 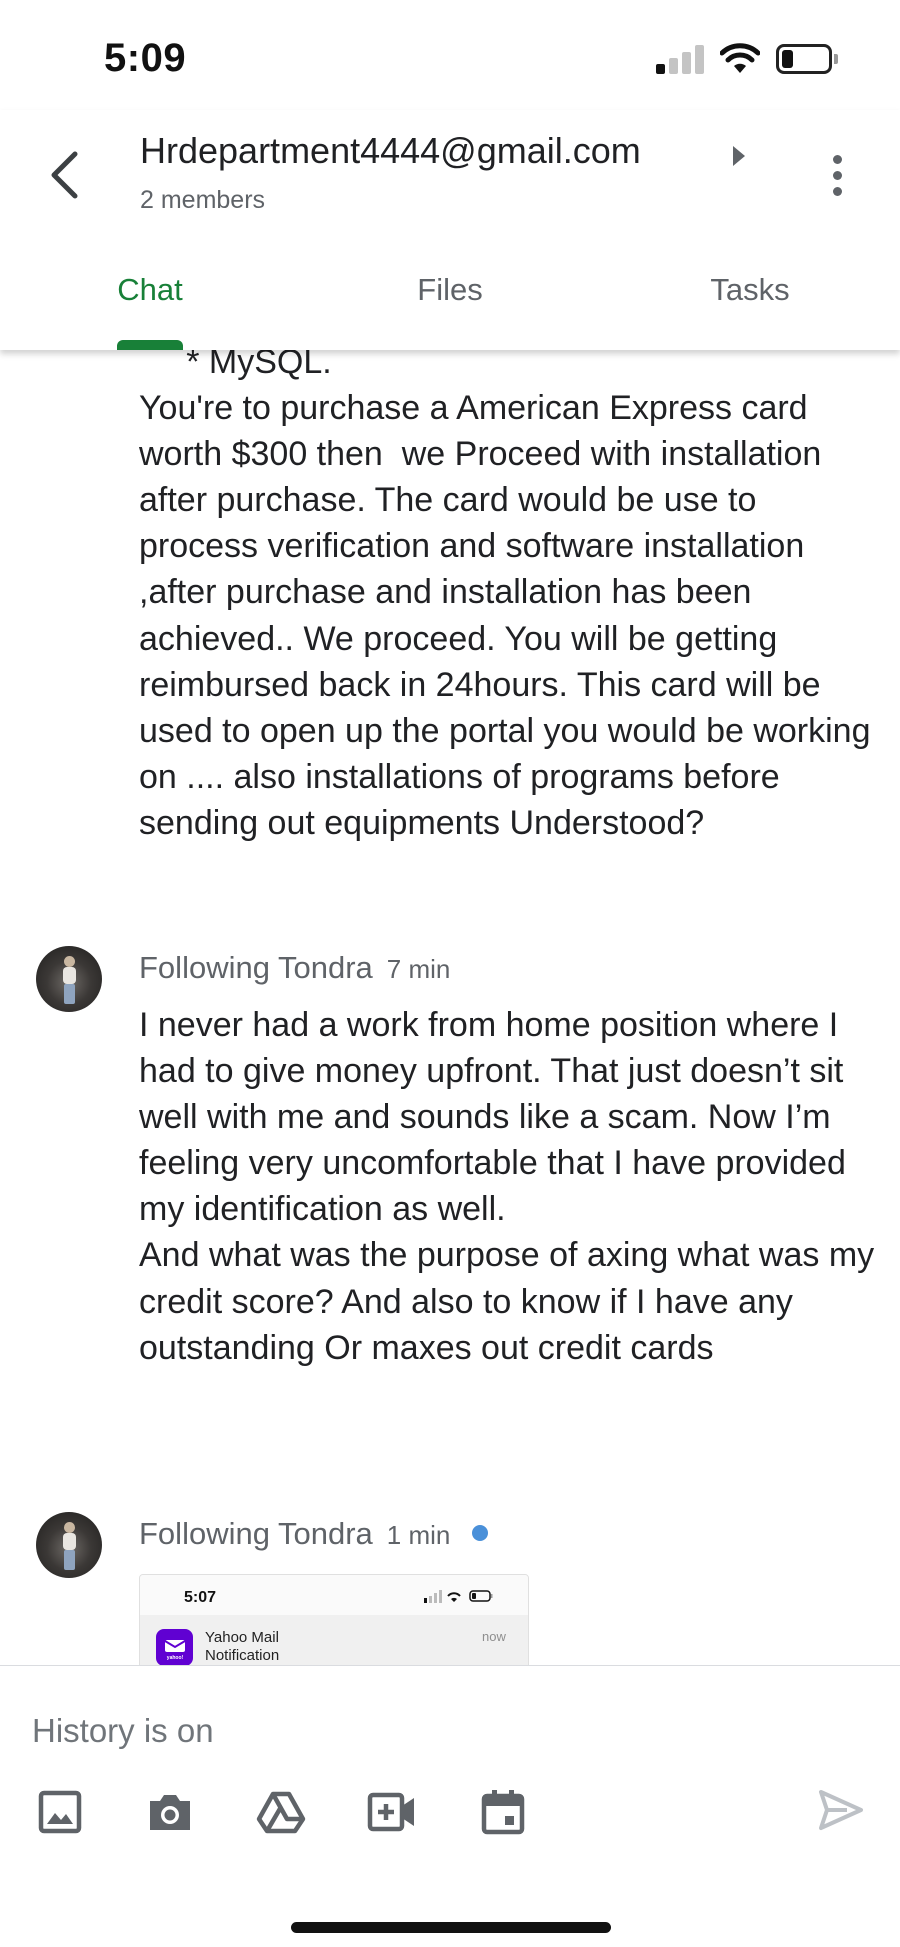 I want to click on tab-files: Files, so click(x=450, y=305).